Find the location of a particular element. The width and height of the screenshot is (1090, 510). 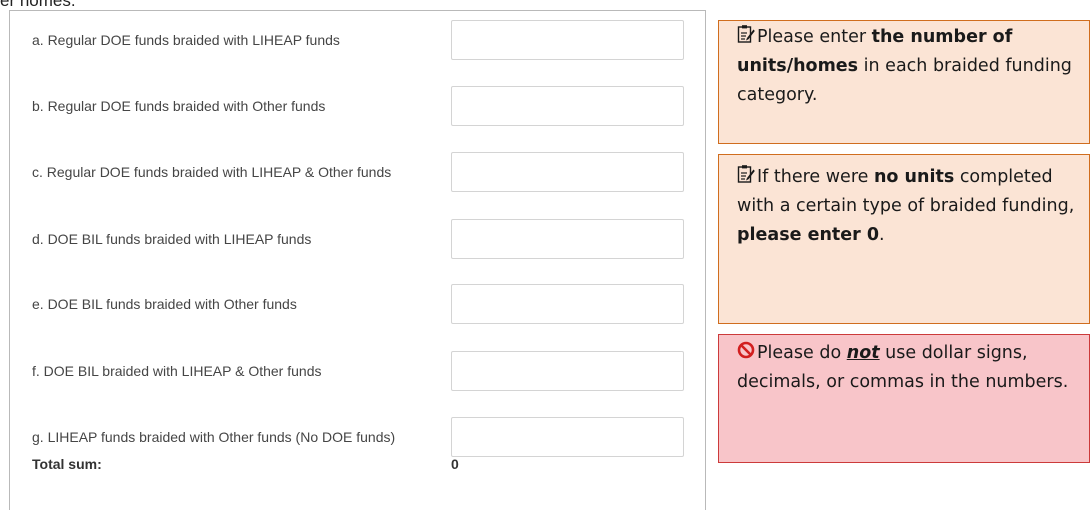

callout-format-emph: not is located at coordinates (863, 353).